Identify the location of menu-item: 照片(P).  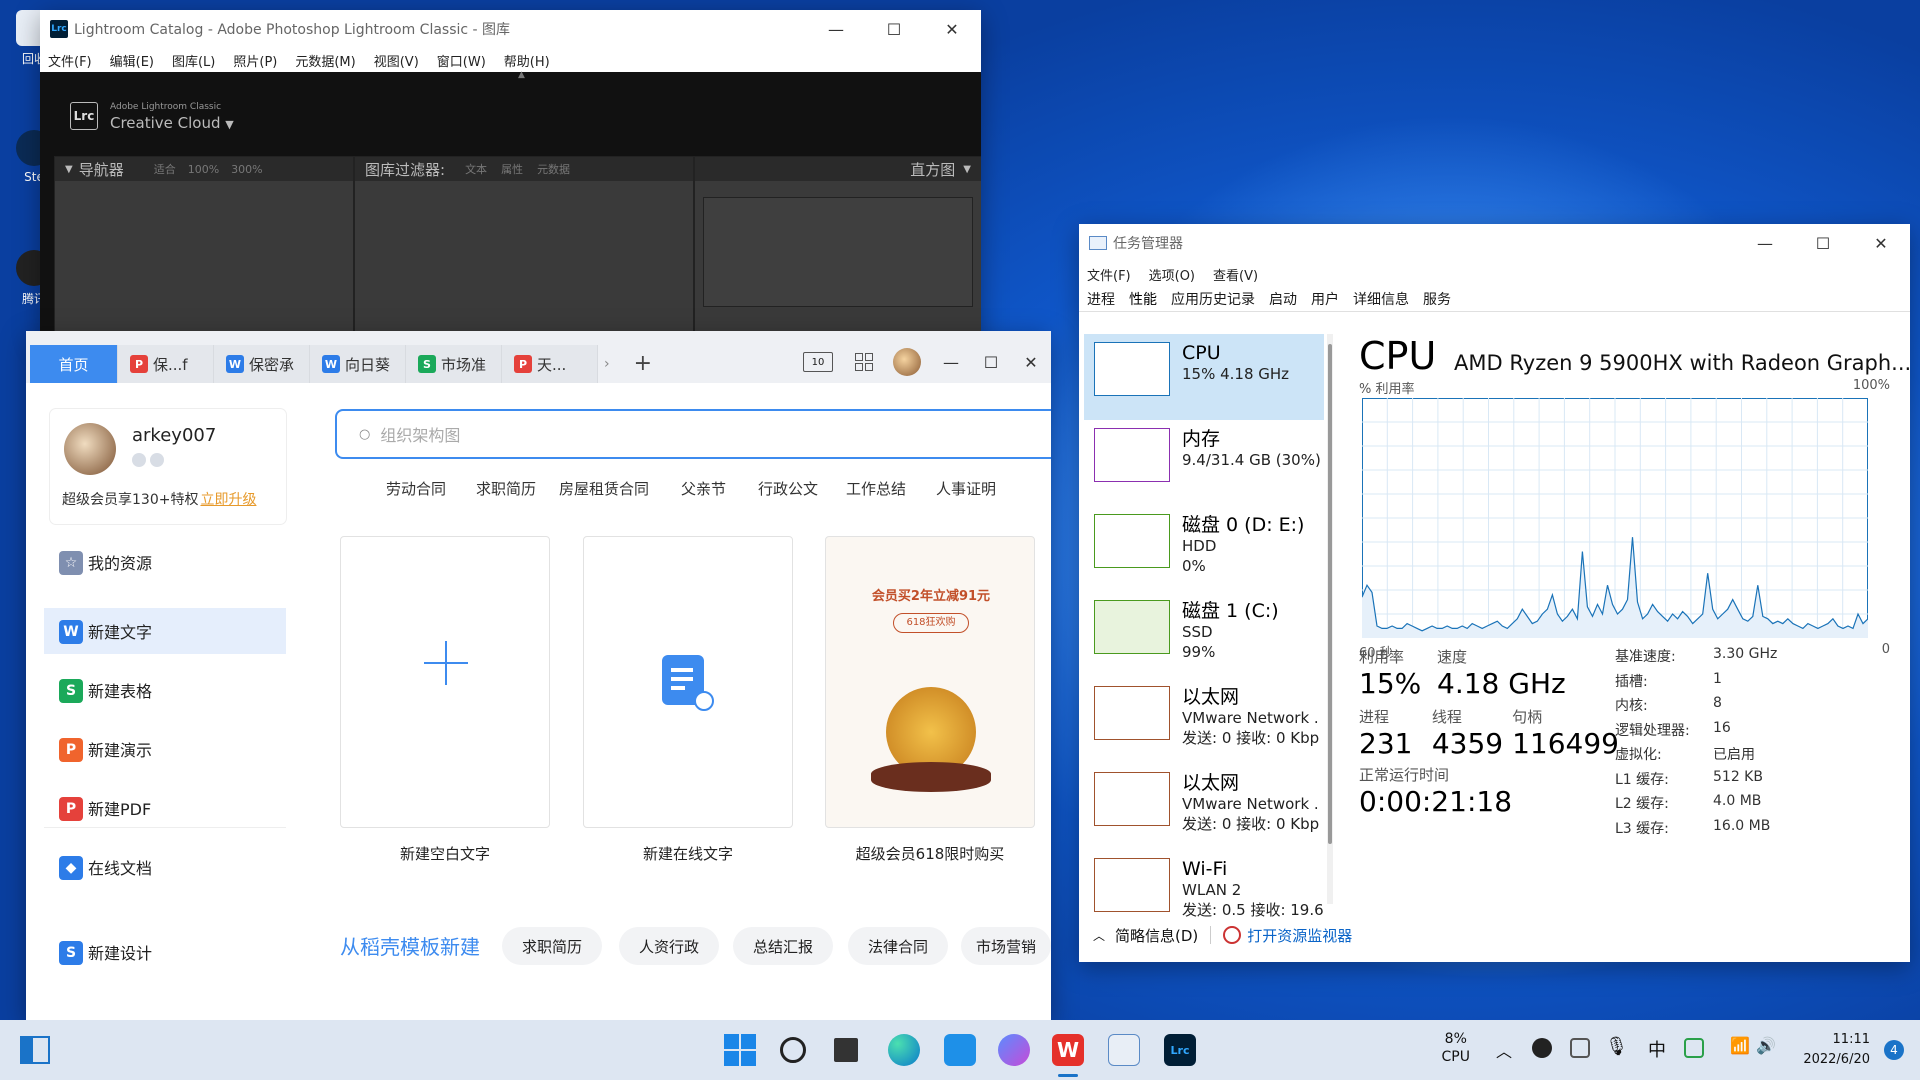
(255, 60).